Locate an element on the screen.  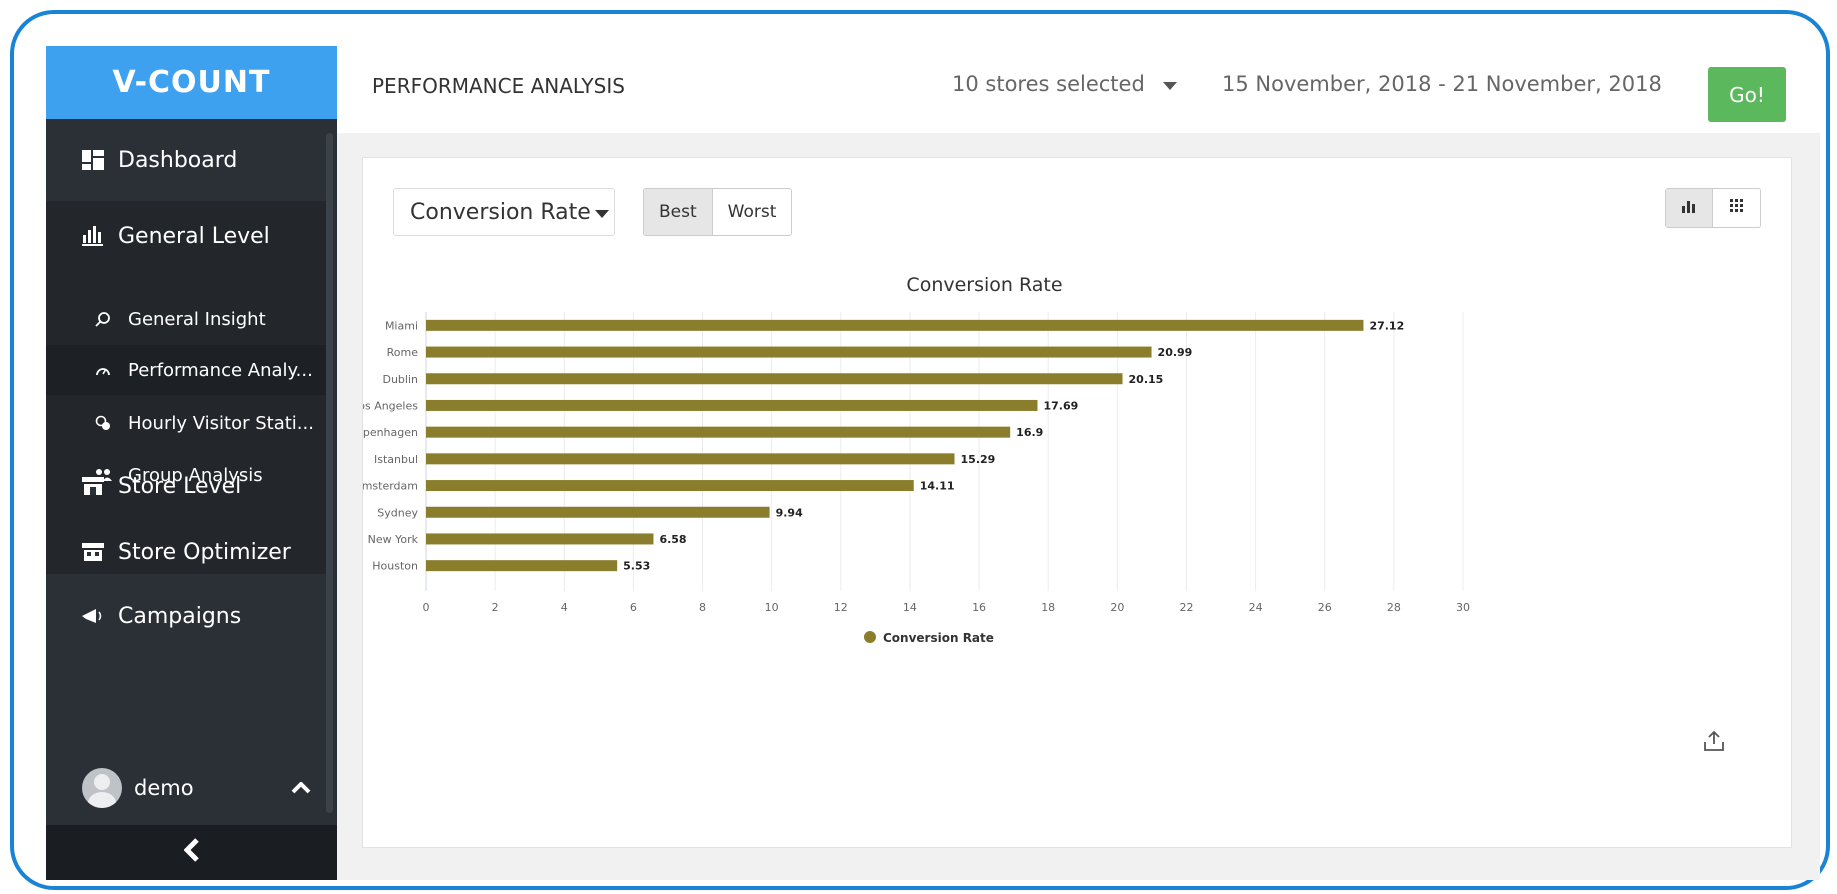
sidebar-item-store-level: Store Level is located at coordinates (186, 486).